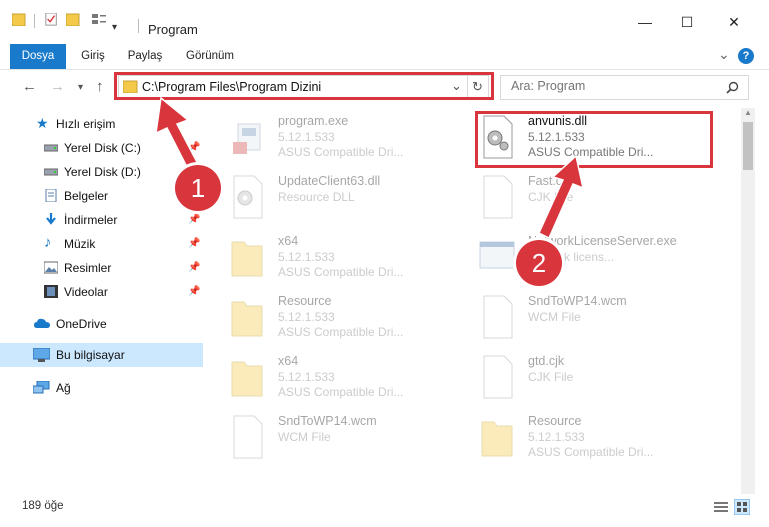  Describe the element at coordinates (742, 507) in the screenshot. I see `large-icons-view-icon` at that location.